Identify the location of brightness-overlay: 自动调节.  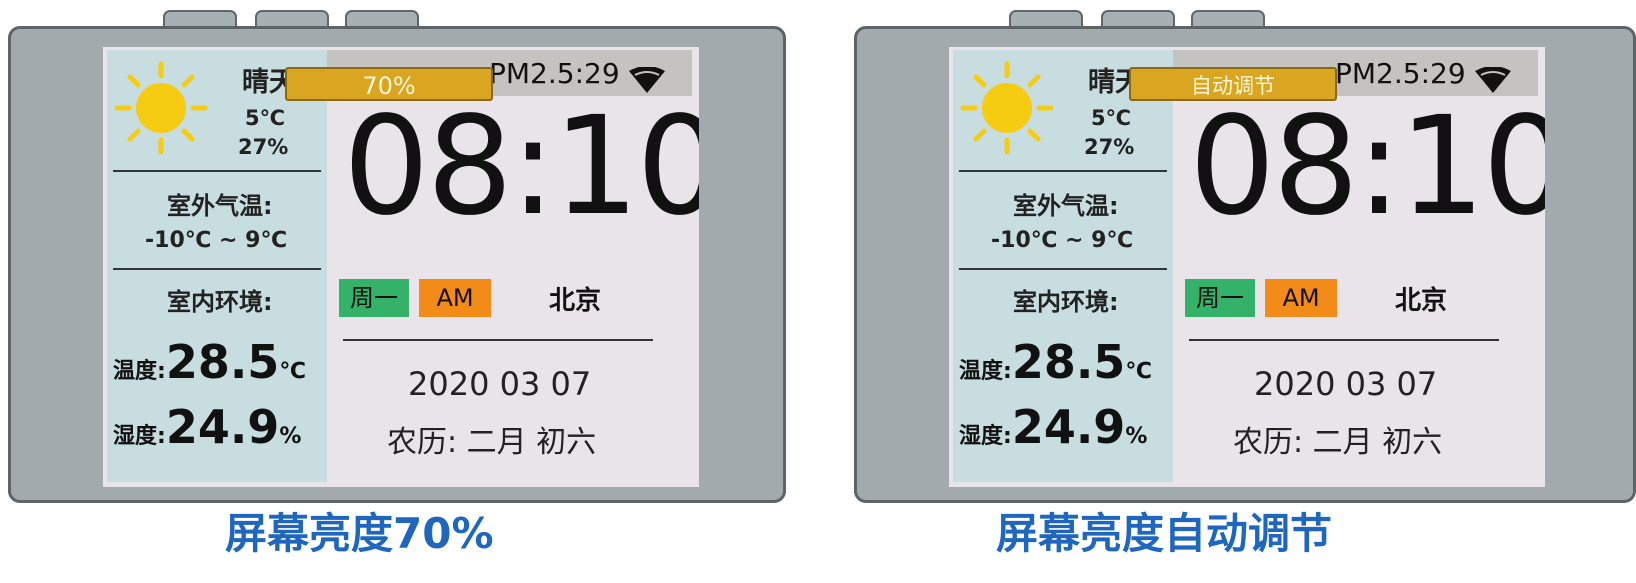
(1233, 84).